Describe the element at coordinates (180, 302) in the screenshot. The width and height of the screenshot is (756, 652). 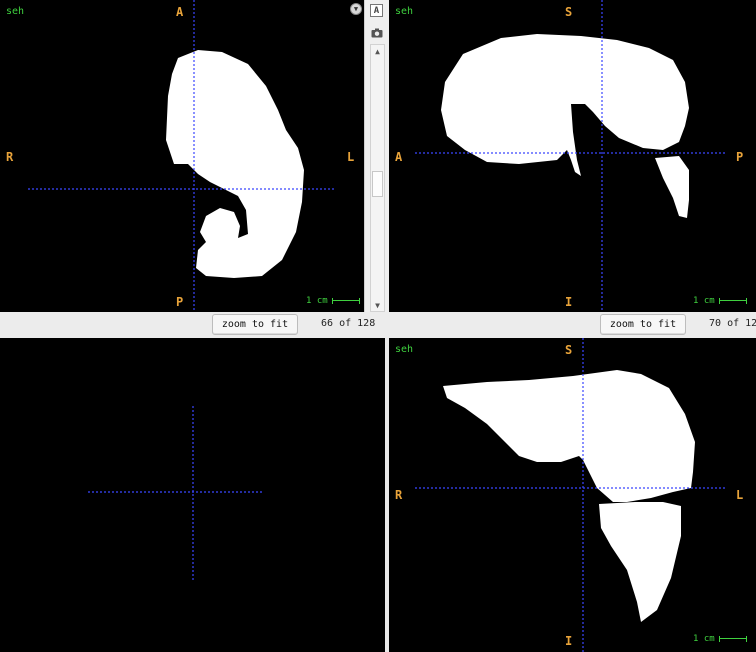
I see `orientation-bottom: P` at that location.